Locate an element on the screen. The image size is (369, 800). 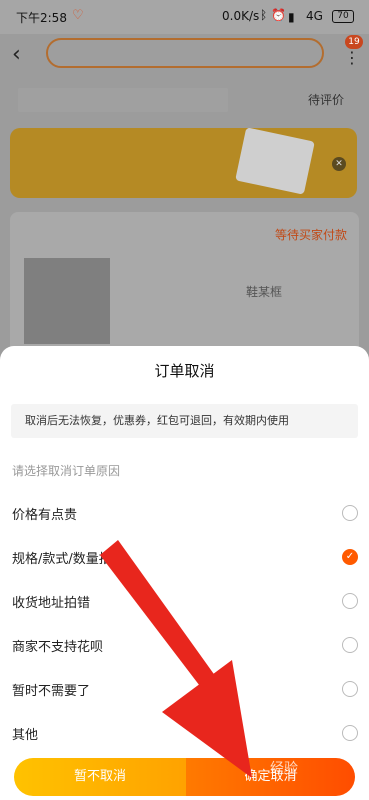
status-bar: 下午2:58 ♡ 0.0K/s ᛒ ⏰ ▮ 4G 70 is located at coordinates (184, 17).